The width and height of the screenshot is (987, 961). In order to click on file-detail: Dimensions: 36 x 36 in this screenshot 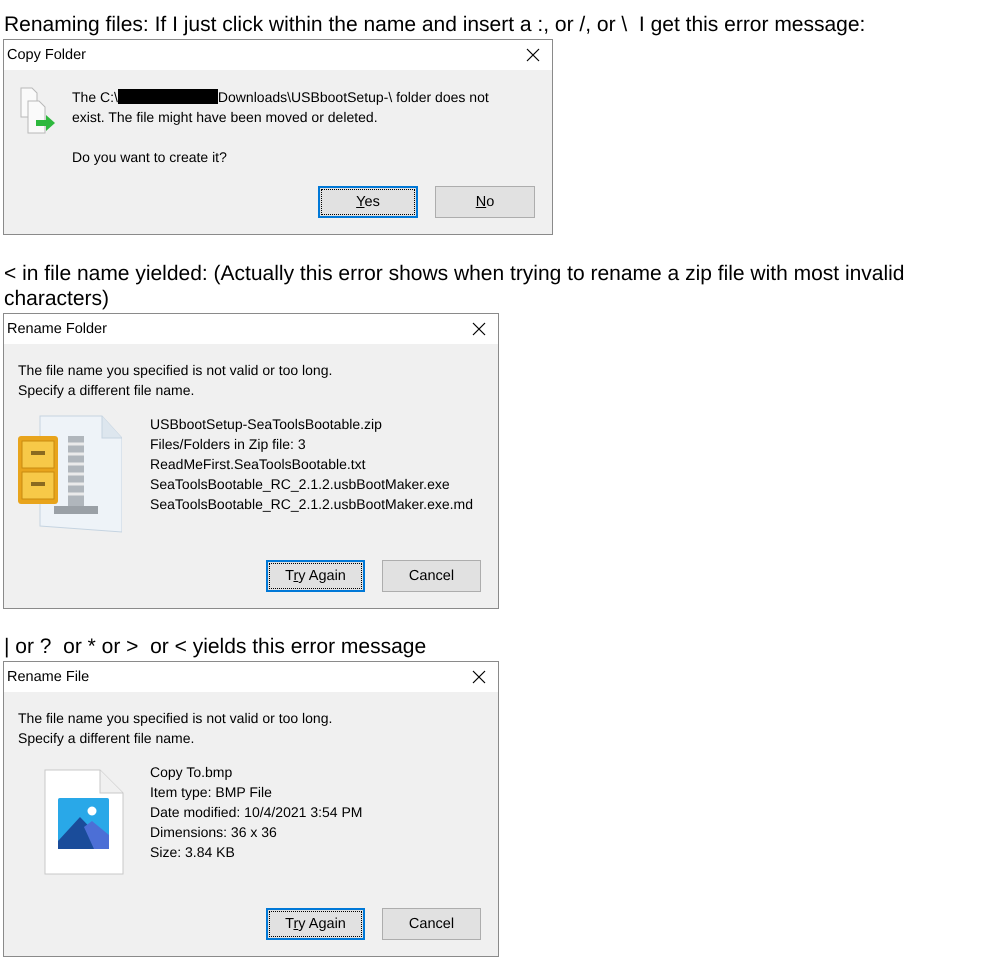, I will do `click(214, 832)`.